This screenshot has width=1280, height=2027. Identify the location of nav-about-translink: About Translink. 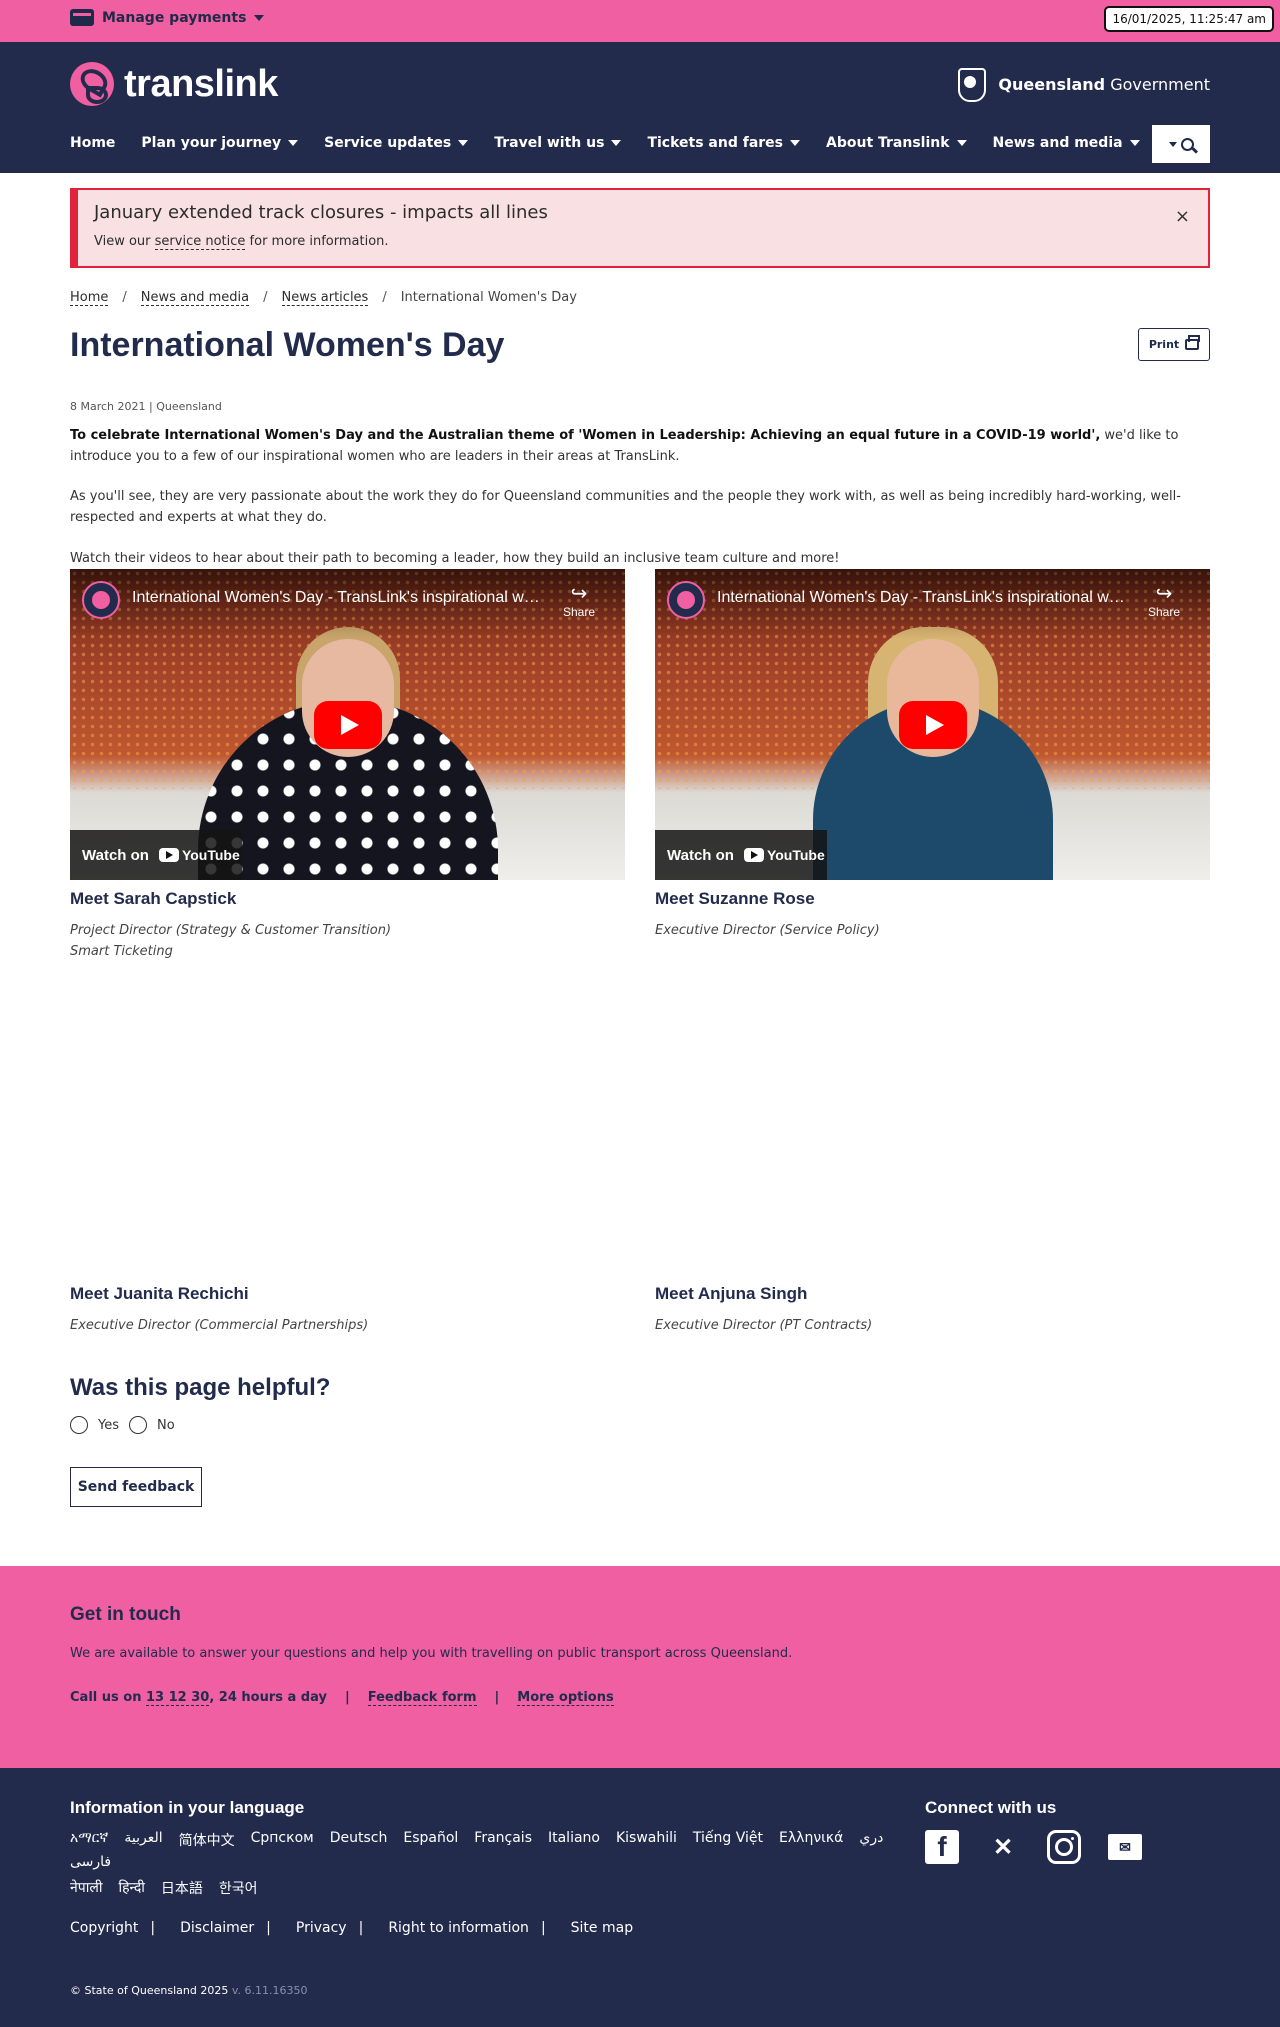
(896, 143).